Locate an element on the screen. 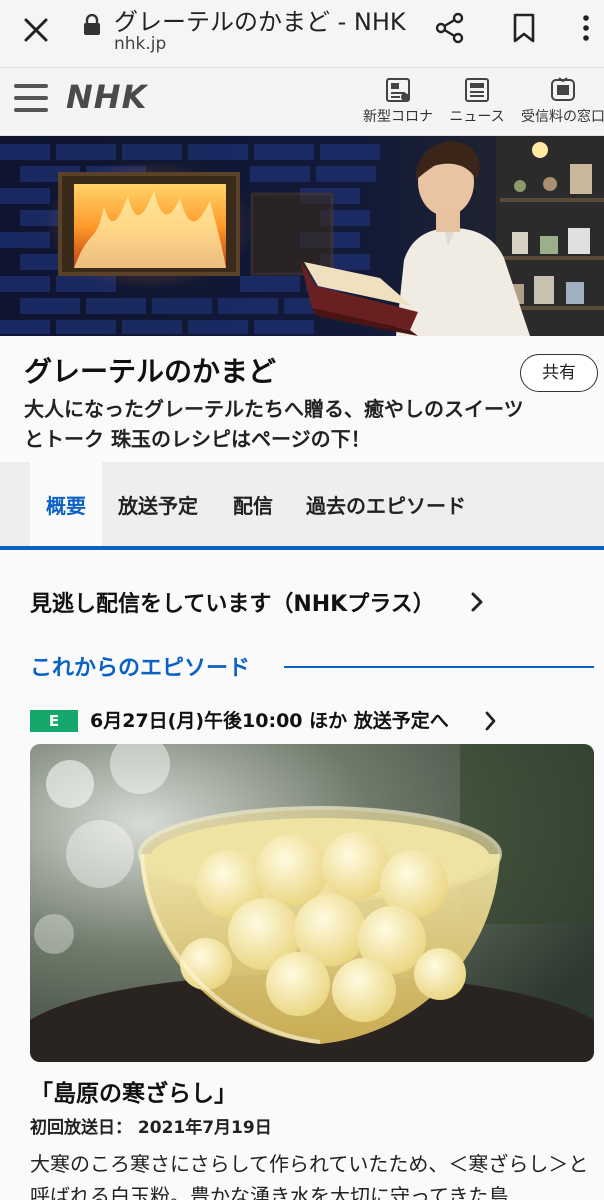 Image resolution: width=604 pixels, height=1200 pixels. nav-news-label: ニュース is located at coordinates (477, 117).